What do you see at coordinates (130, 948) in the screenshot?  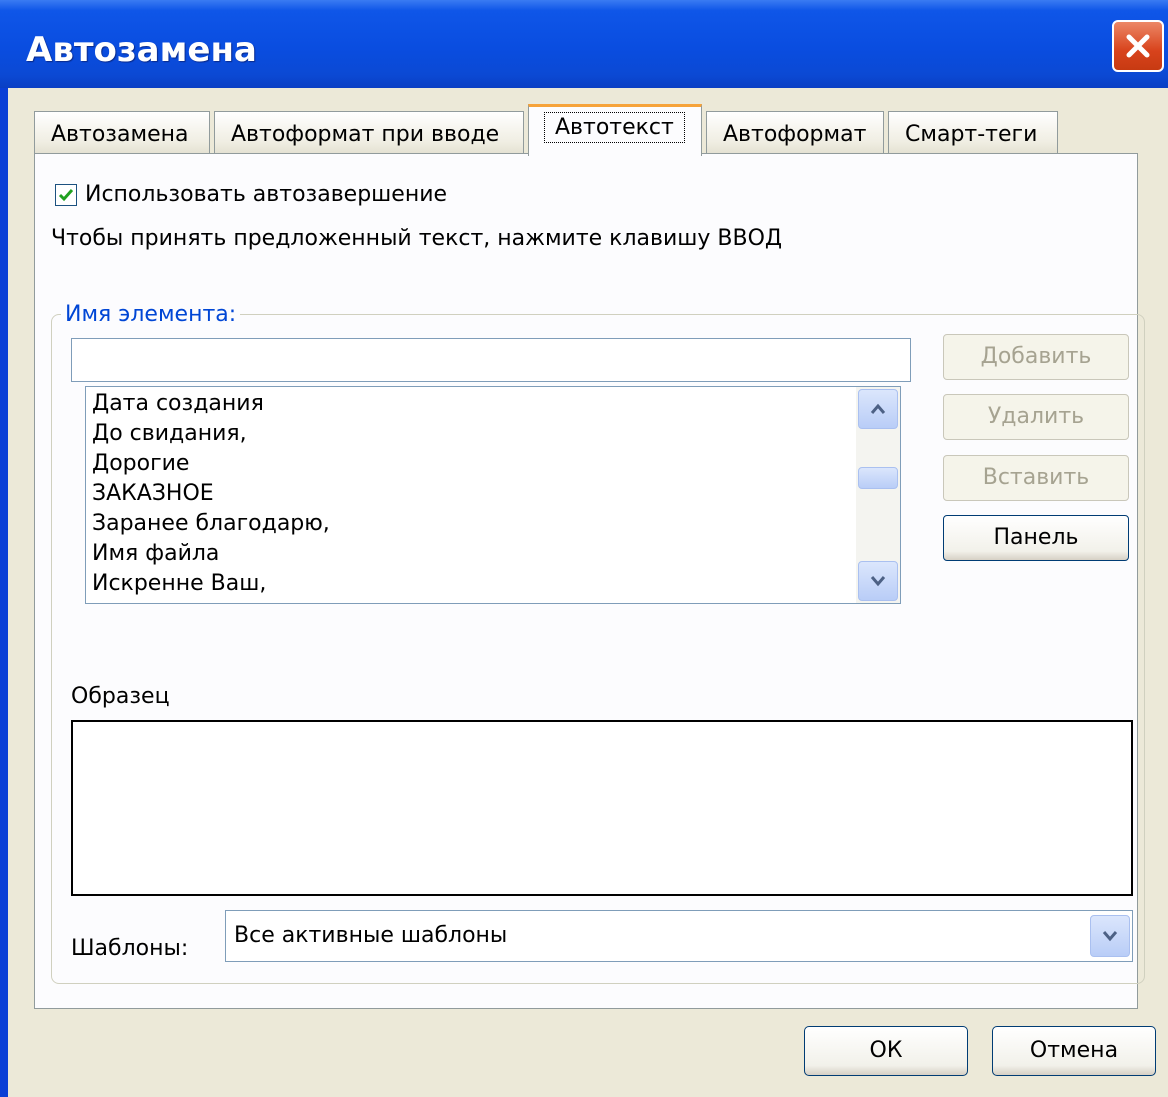 I see `templates-label: Шаблоны:` at bounding box center [130, 948].